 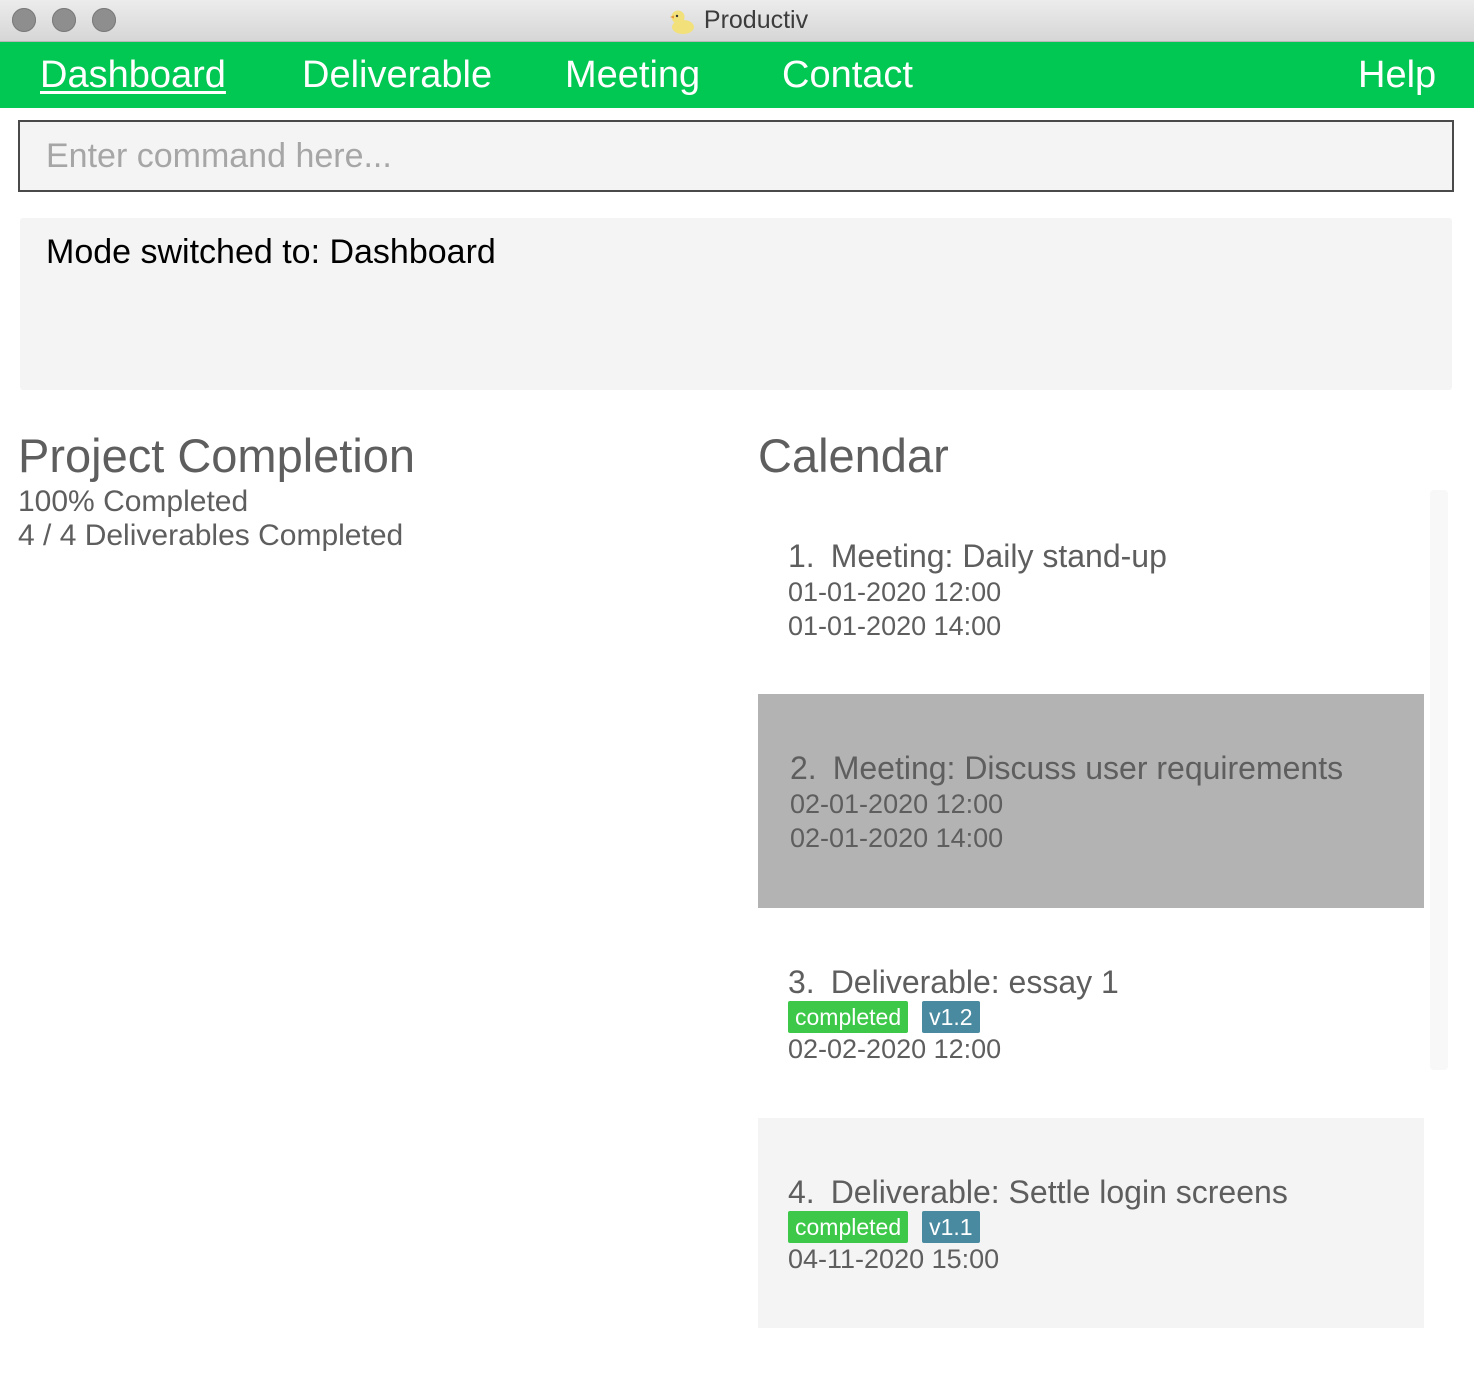 What do you see at coordinates (681, 21) in the screenshot?
I see `duck-icon` at bounding box center [681, 21].